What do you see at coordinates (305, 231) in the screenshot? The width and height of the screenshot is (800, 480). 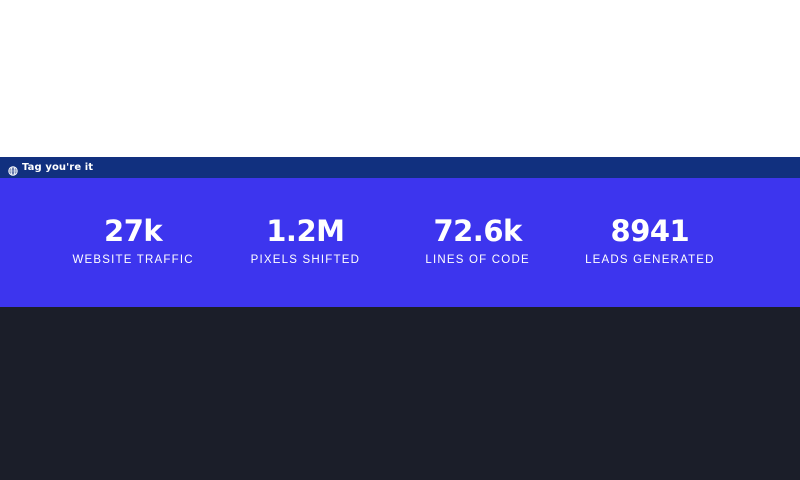 I see `stat-value: 1.2M` at bounding box center [305, 231].